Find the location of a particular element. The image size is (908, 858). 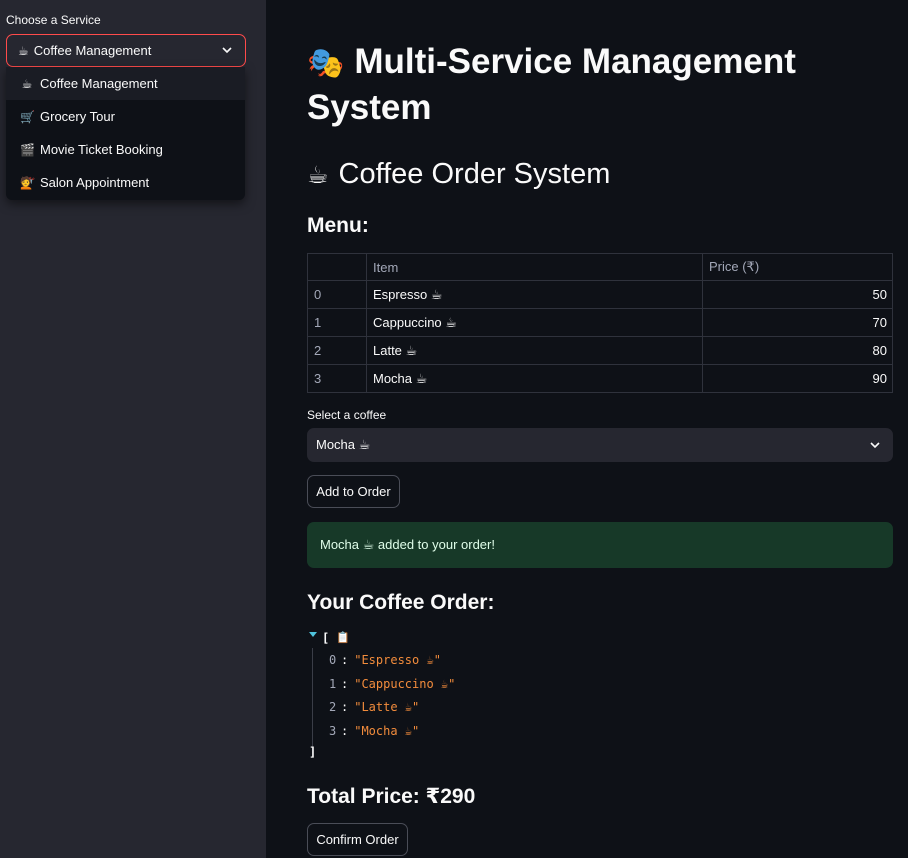

table-cell-index: 3 is located at coordinates (337, 378).